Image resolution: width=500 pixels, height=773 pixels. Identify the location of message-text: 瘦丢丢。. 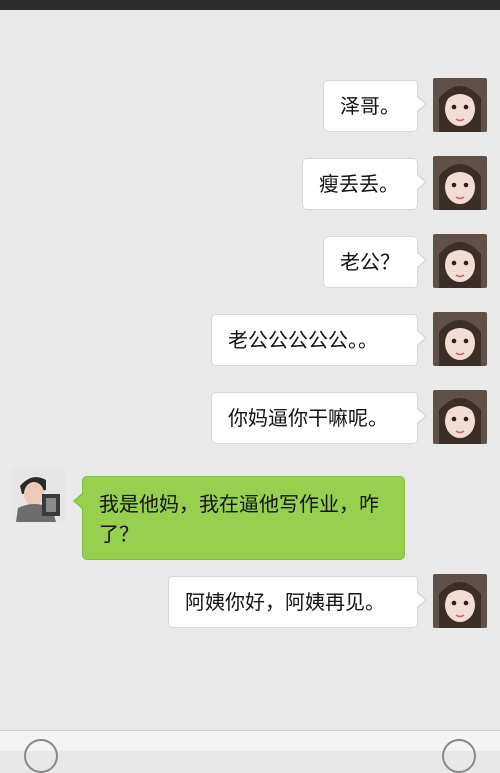
(359, 184).